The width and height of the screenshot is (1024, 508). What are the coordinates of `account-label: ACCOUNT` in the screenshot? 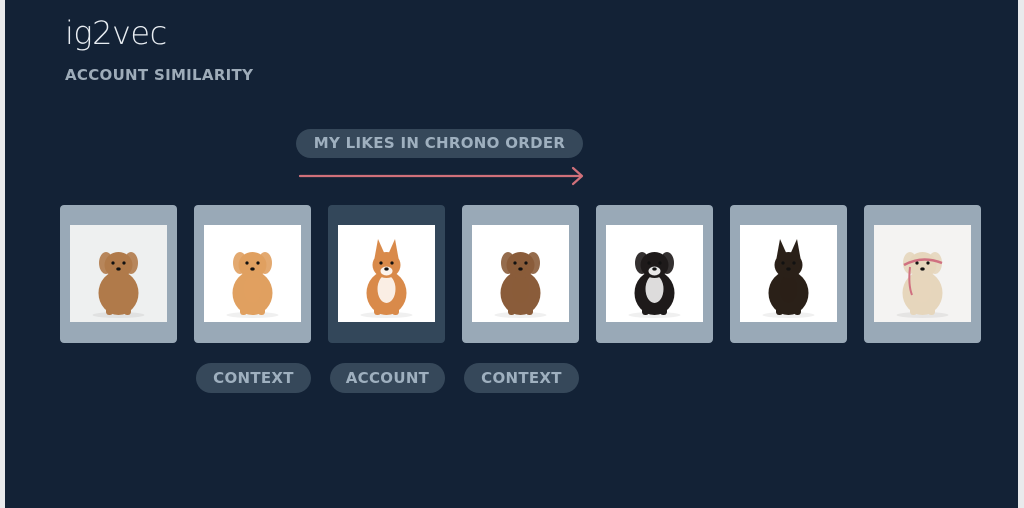 It's located at (387, 378).